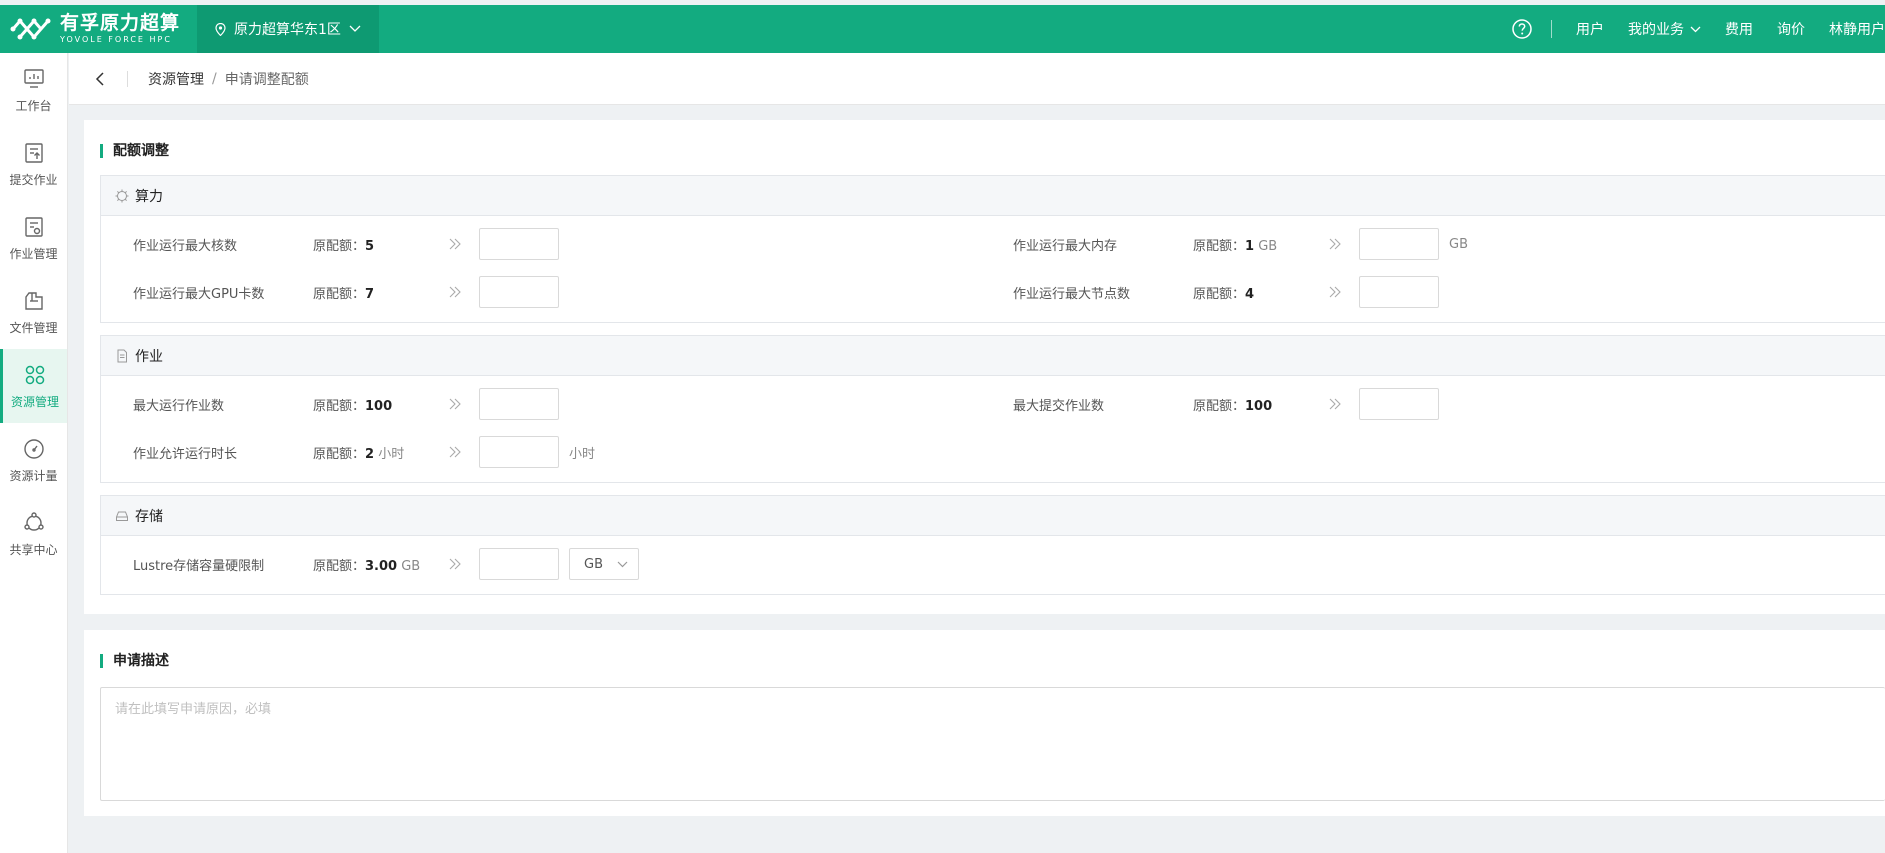 Image resolution: width=1885 pixels, height=853 pixels. Describe the element at coordinates (220, 29) in the screenshot. I see `location-pin-icon` at that location.